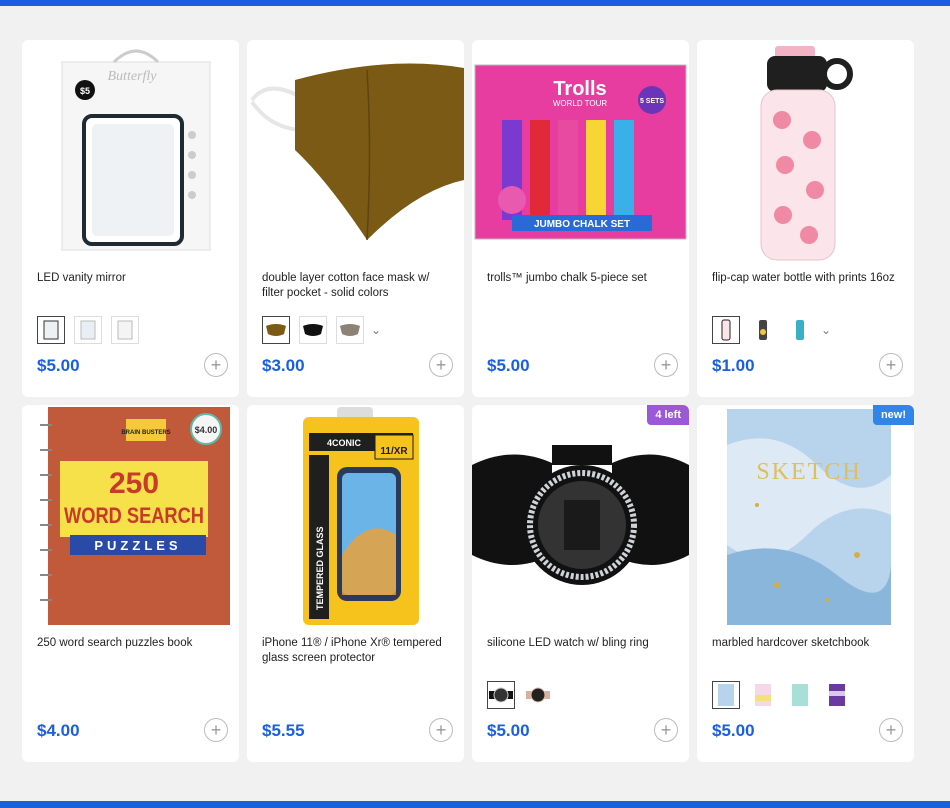 The image size is (950, 808). I want to click on product-title: trolls™ jumbo chalk 5-piece set, so click(583, 278).